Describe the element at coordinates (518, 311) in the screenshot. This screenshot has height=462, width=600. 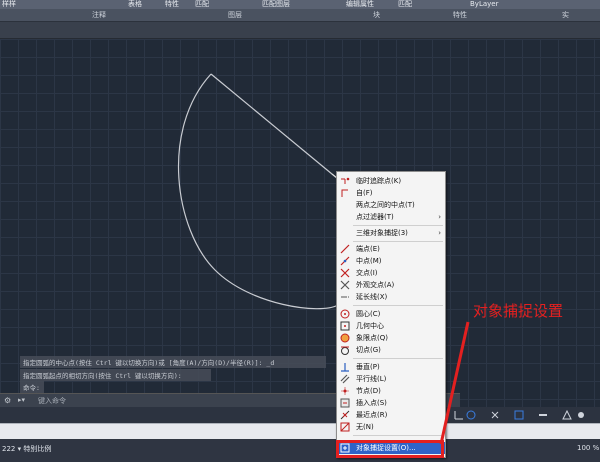
I see `annotation-label: 对象捕捉设置` at that location.